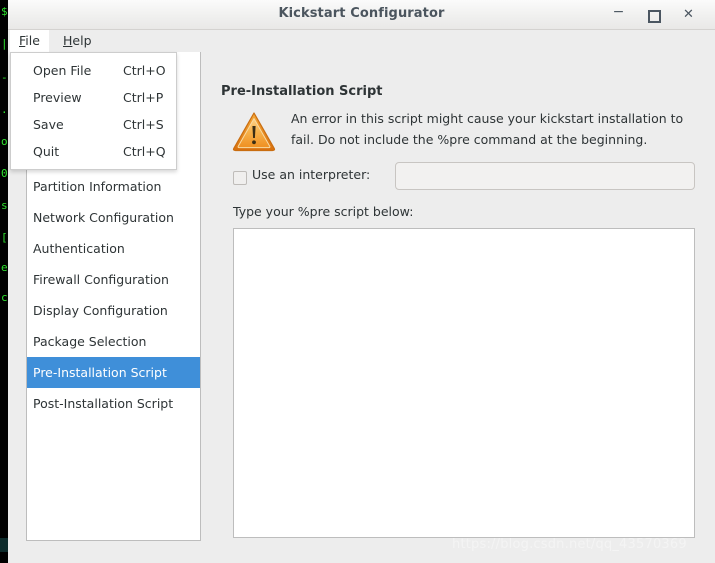 The width and height of the screenshot is (715, 563). Describe the element at coordinates (254, 131) in the screenshot. I see `warning-triangle-icon` at that location.